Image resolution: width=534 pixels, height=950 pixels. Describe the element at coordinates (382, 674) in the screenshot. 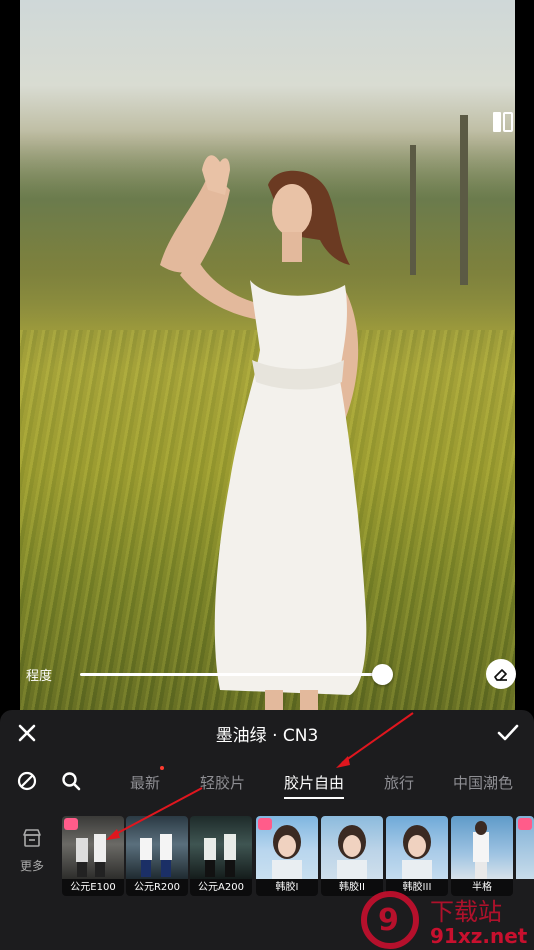

I see `intensity-slider-thumb` at that location.